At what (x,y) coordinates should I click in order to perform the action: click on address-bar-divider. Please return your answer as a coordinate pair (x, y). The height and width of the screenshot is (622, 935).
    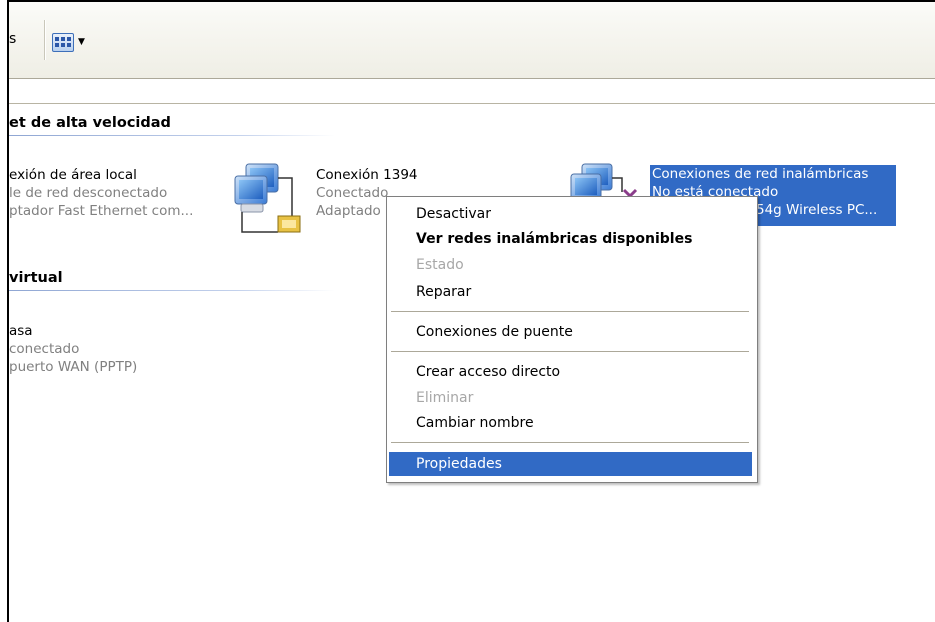
    Looking at the image, I should click on (472, 103).